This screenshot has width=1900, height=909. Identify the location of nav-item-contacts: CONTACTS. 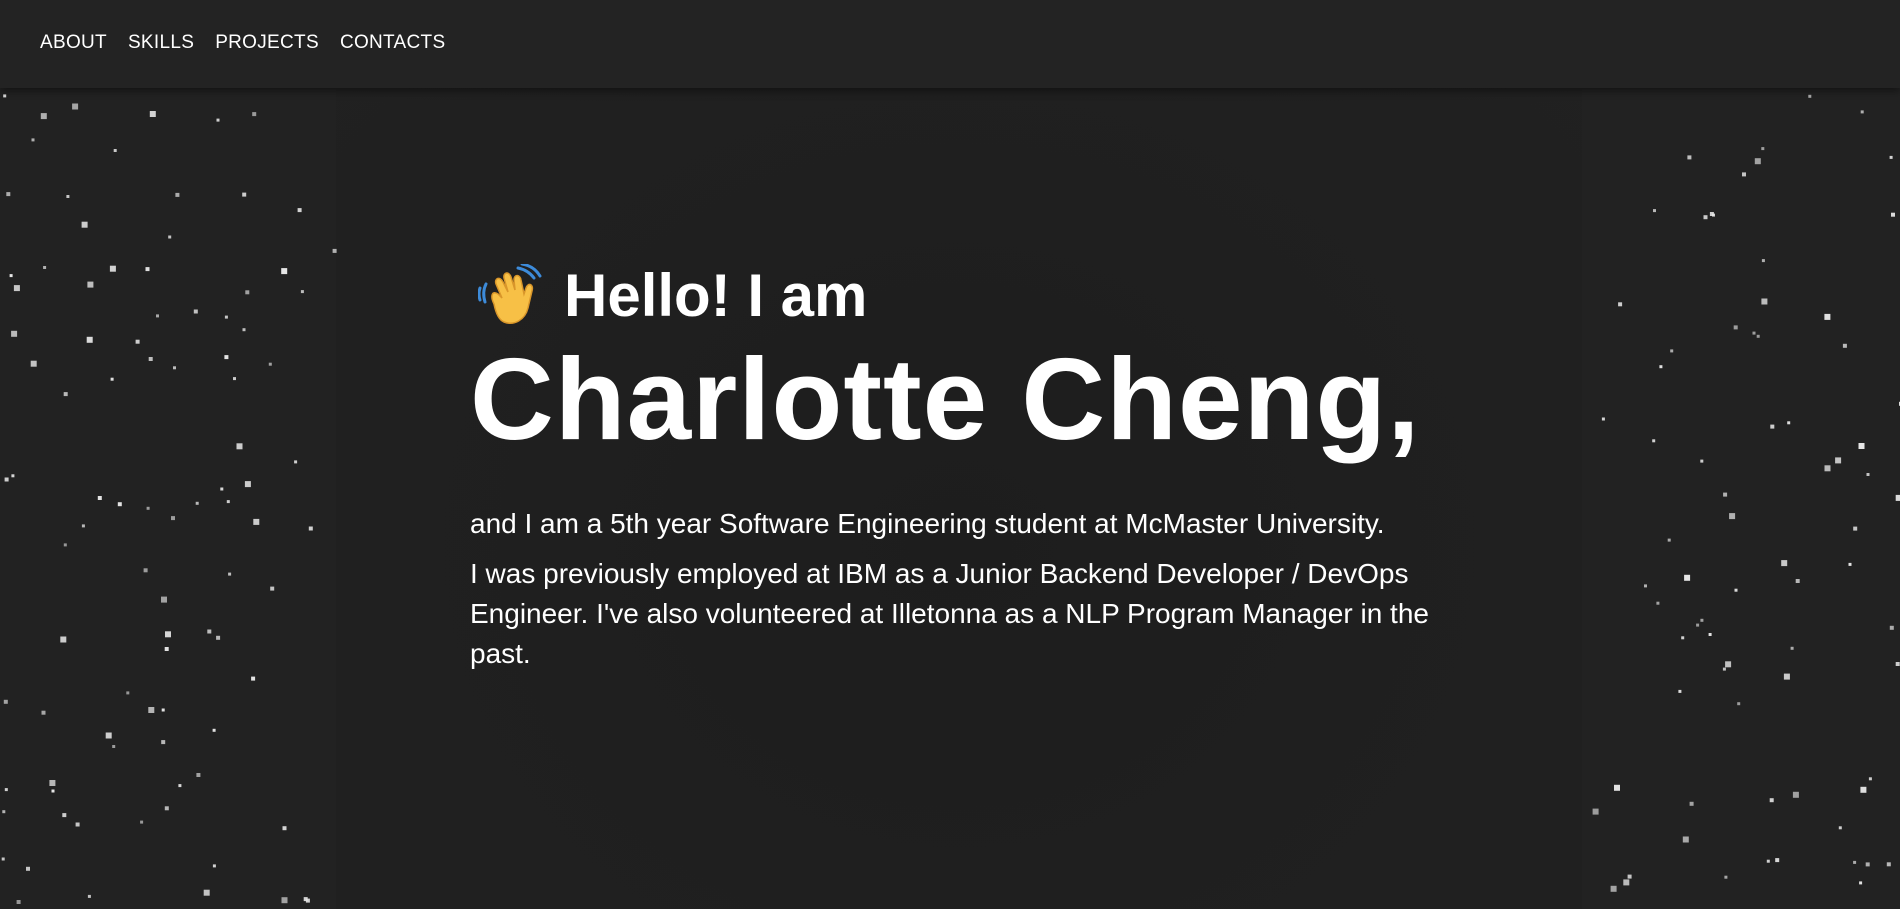
(393, 43).